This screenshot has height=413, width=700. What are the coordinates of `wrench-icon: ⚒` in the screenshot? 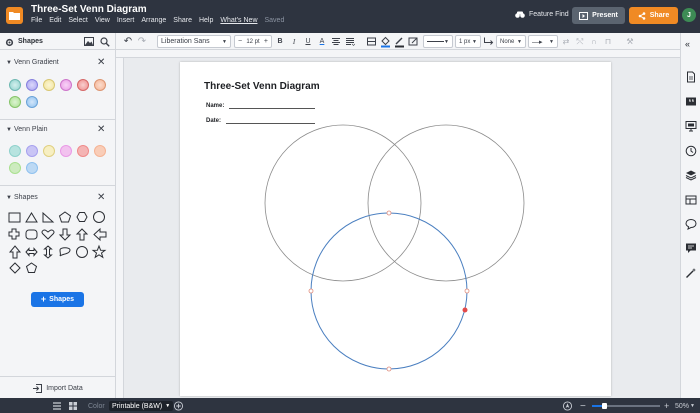 It's located at (630, 41).